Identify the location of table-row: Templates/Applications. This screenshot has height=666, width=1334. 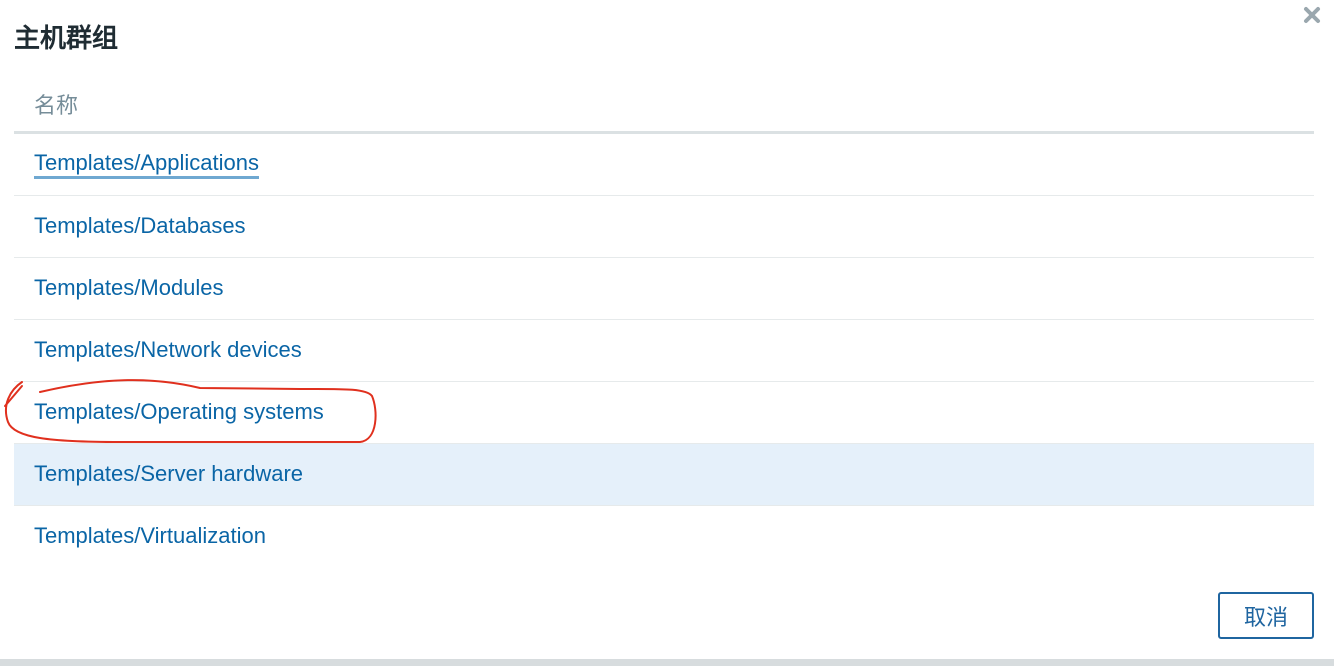
(664, 165).